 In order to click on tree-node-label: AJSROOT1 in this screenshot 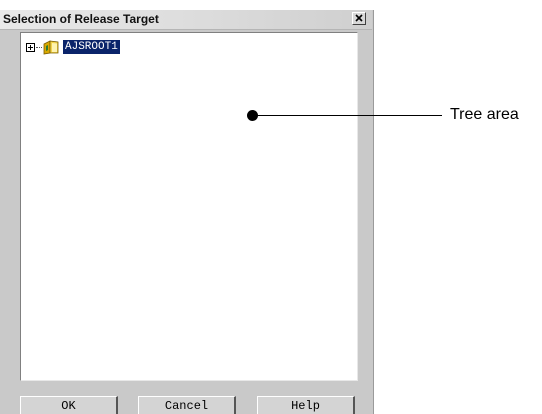, I will do `click(91, 47)`.